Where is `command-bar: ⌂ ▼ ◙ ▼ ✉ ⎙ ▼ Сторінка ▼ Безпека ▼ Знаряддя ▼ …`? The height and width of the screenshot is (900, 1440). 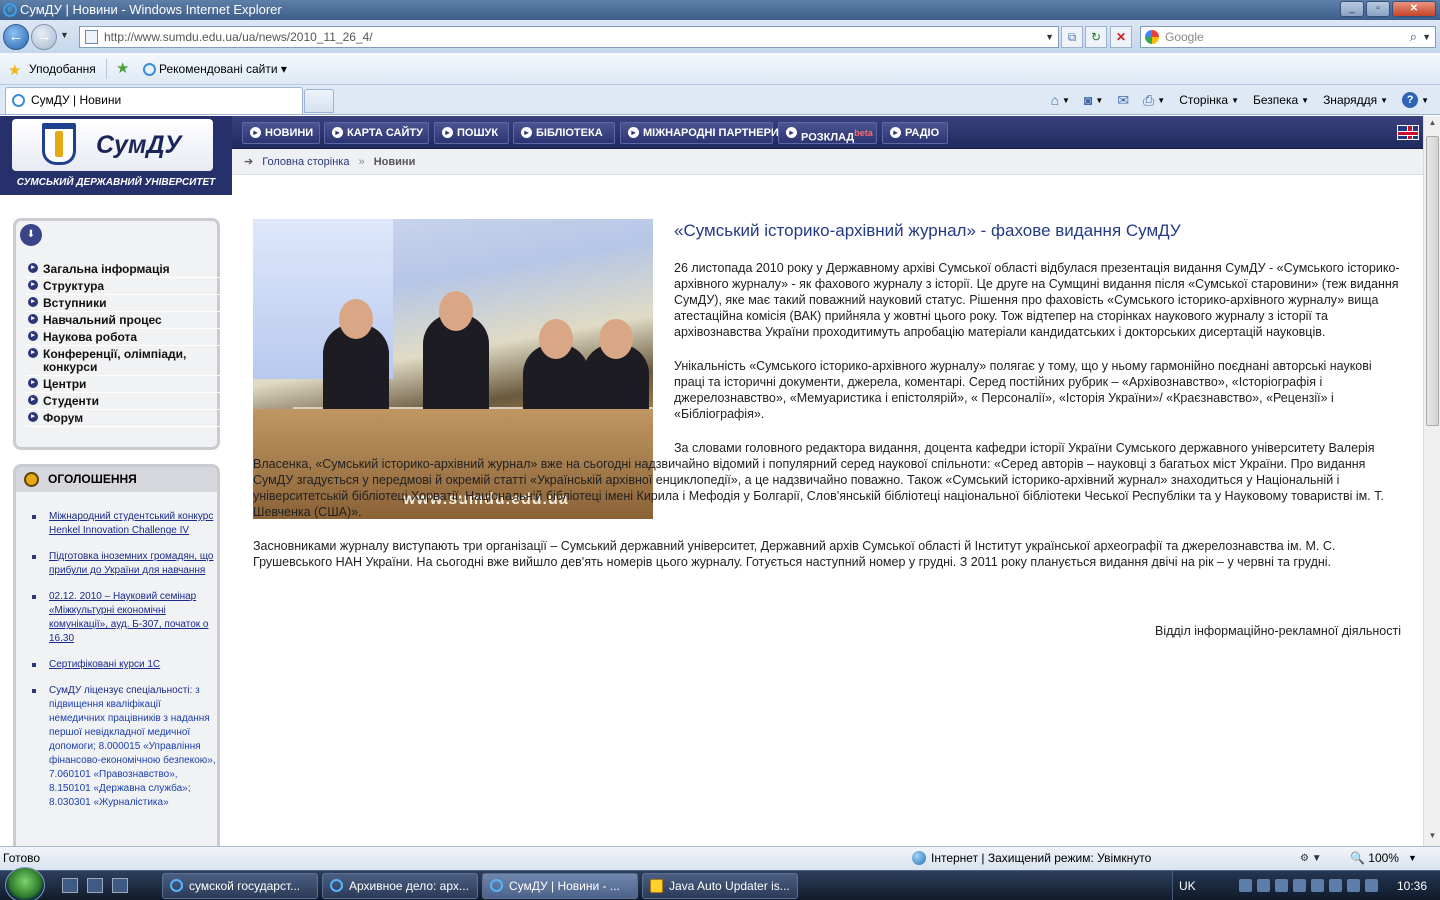
command-bar: ⌂ ▼ ◙ ▼ ✉ ⎙ ▼ Сторінка ▼ Безпека ▼ Знаряддя ▼ … is located at coordinates (1240, 100).